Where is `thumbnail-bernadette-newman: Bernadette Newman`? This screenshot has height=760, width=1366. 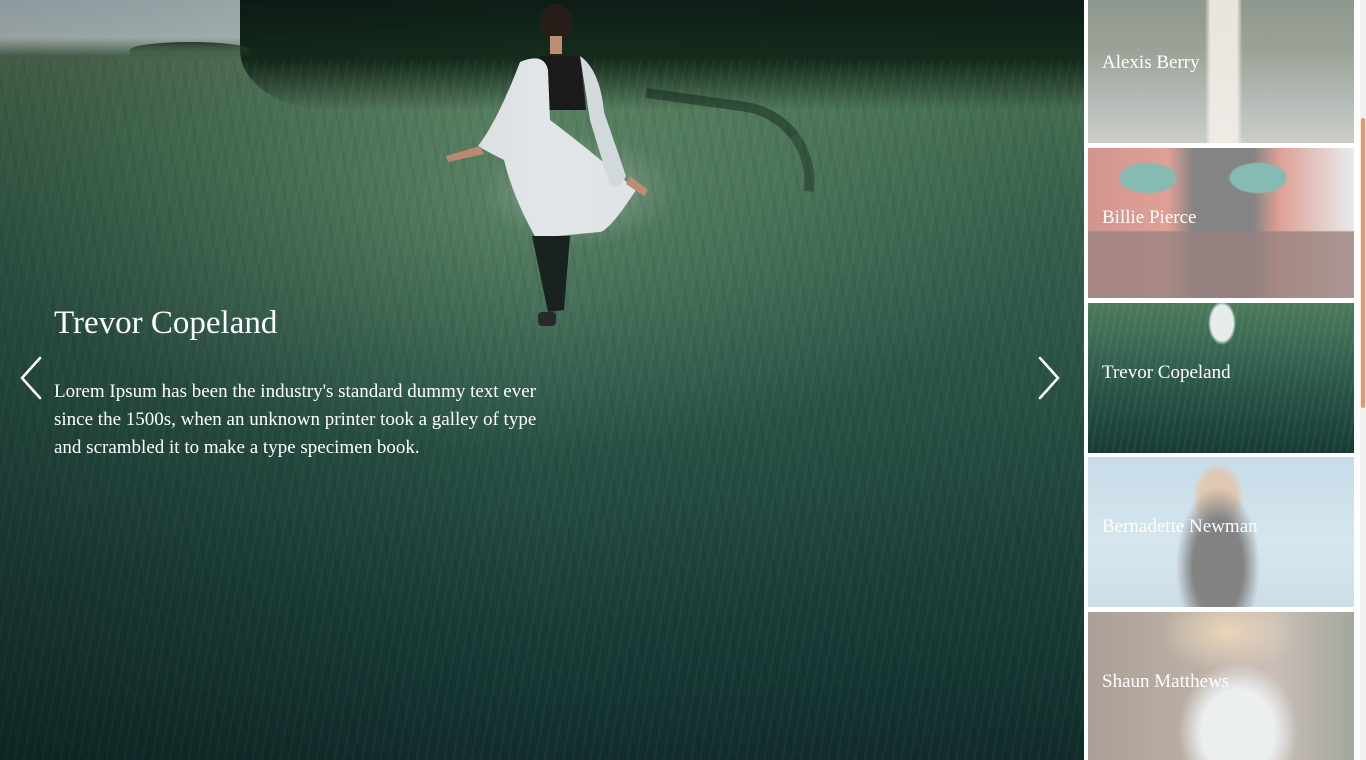
thumbnail-bernadette-newman: Bernadette Newman is located at coordinates (1221, 532).